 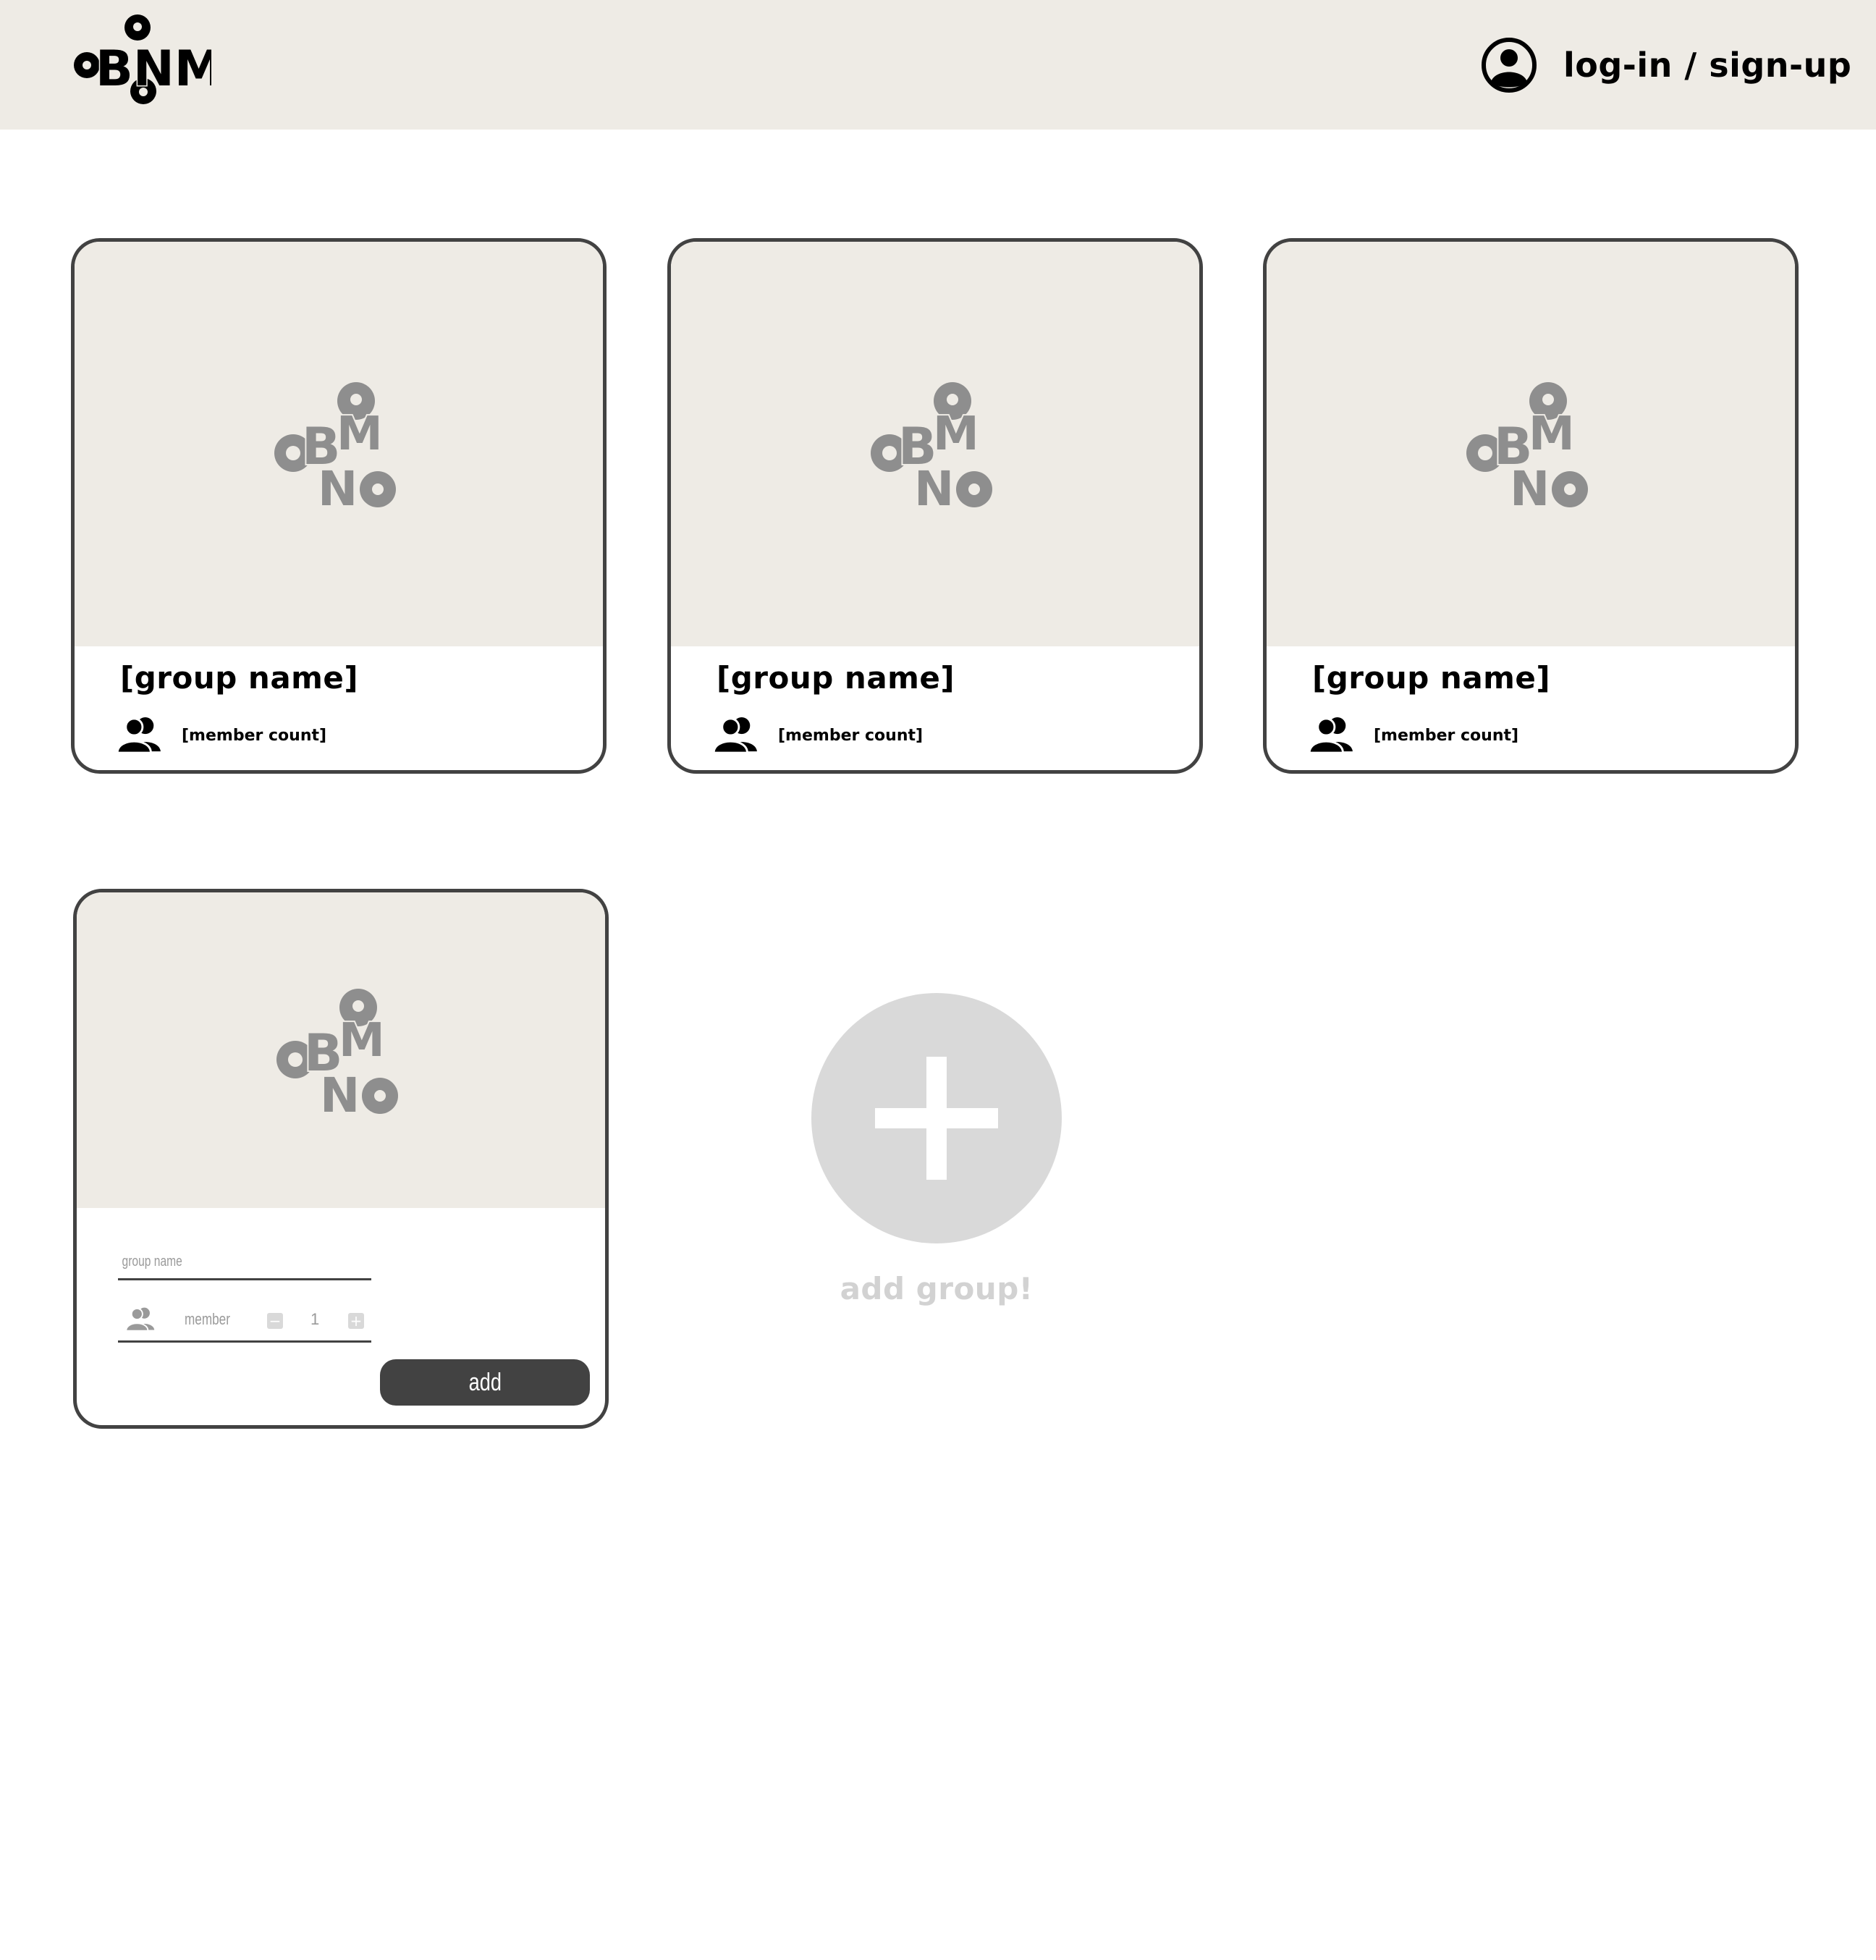 I want to click on member-field: member − 1 +, so click(x=244, y=1319).